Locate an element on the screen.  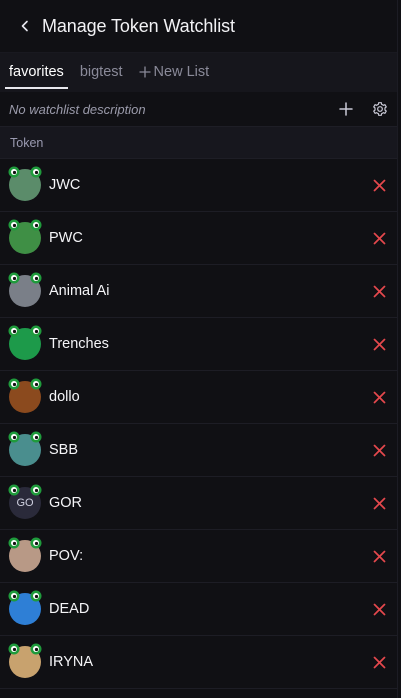
token-name: DEAD is located at coordinates (69, 609).